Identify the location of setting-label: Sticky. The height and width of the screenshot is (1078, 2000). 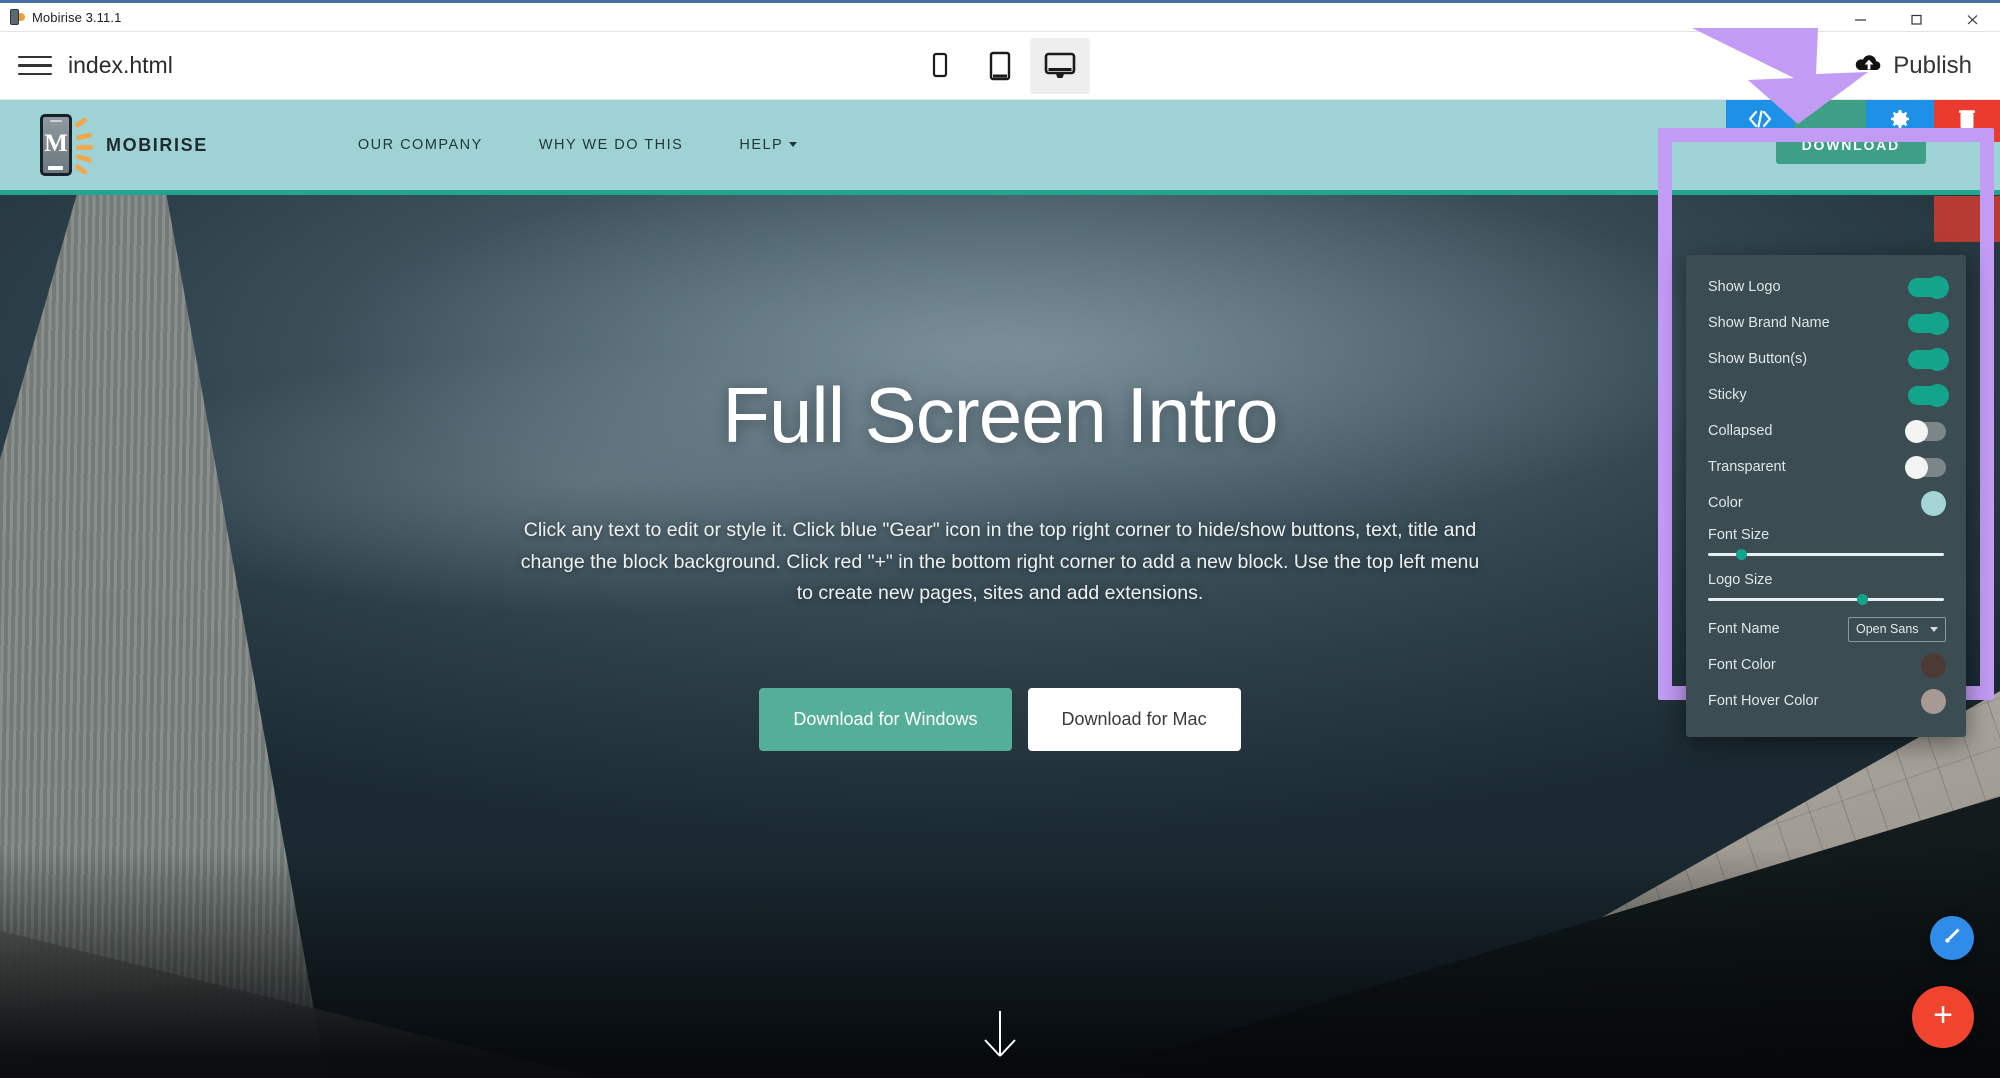
(1727, 395).